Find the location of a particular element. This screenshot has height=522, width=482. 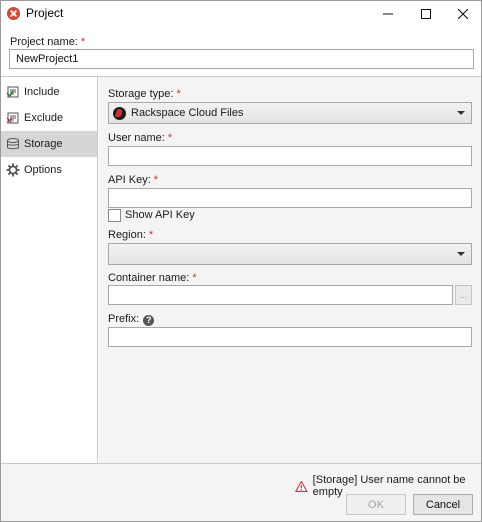

maximize-button is located at coordinates (426, 13).